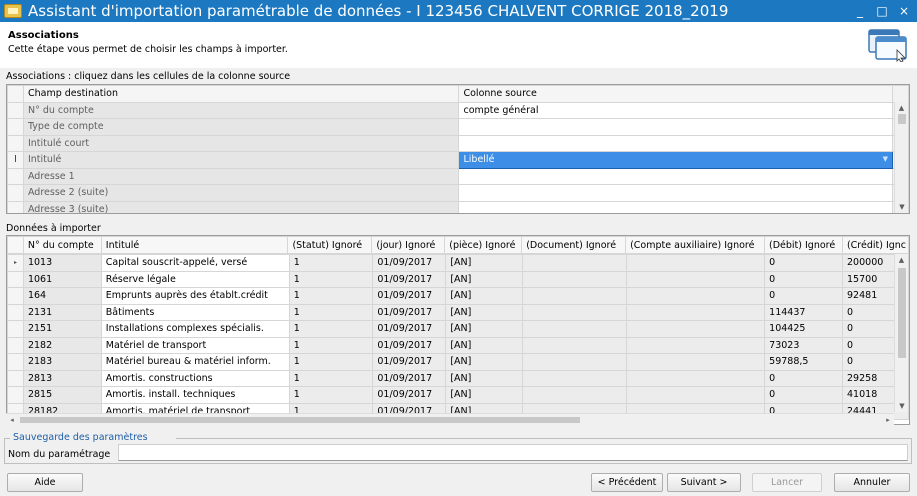  Describe the element at coordinates (12, 420) in the screenshot. I see `scroll-left-arrow-icon: ◂` at that location.